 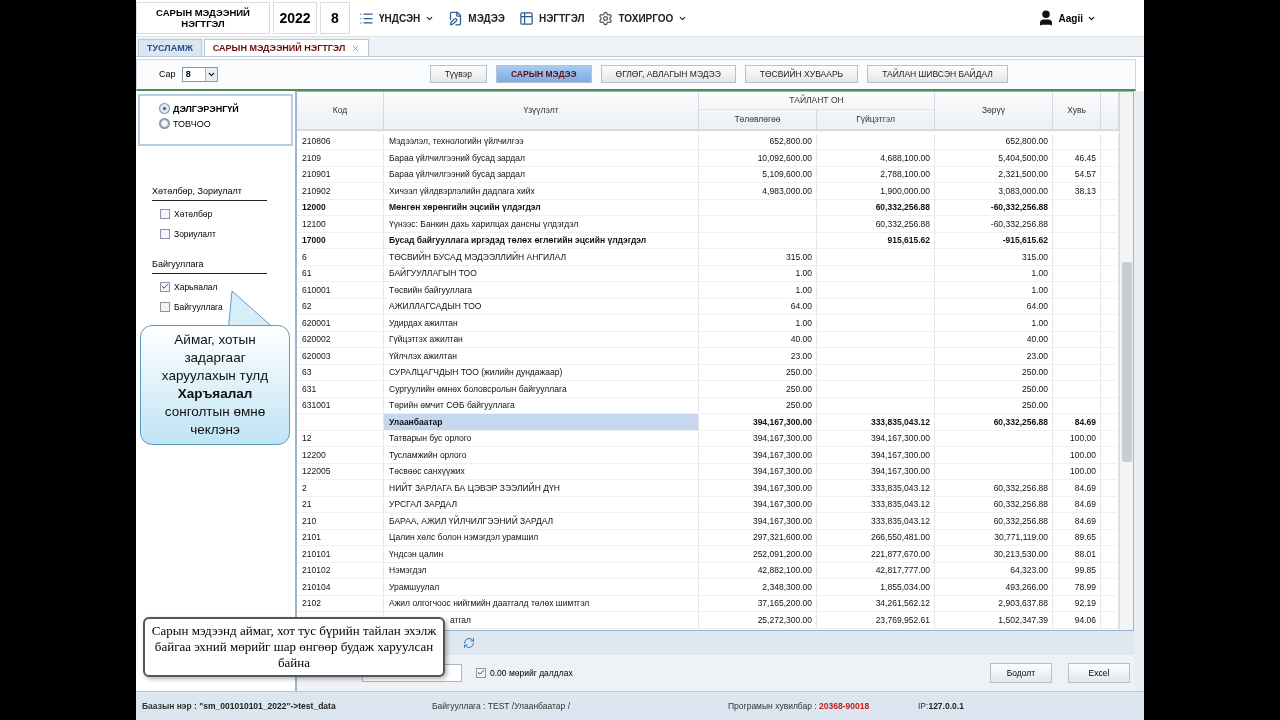 I want to click on close-icon, so click(x=356, y=48).